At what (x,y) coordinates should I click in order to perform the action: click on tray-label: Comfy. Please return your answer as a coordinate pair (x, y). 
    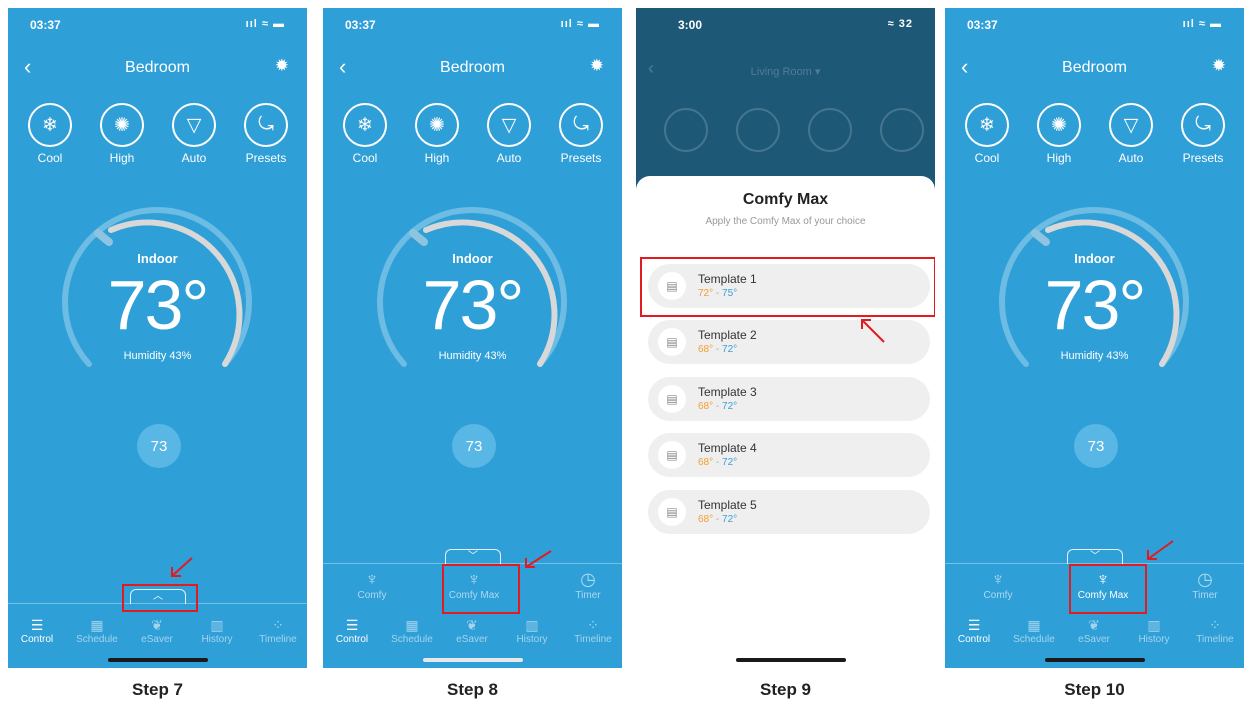
    Looking at the image, I should click on (372, 595).